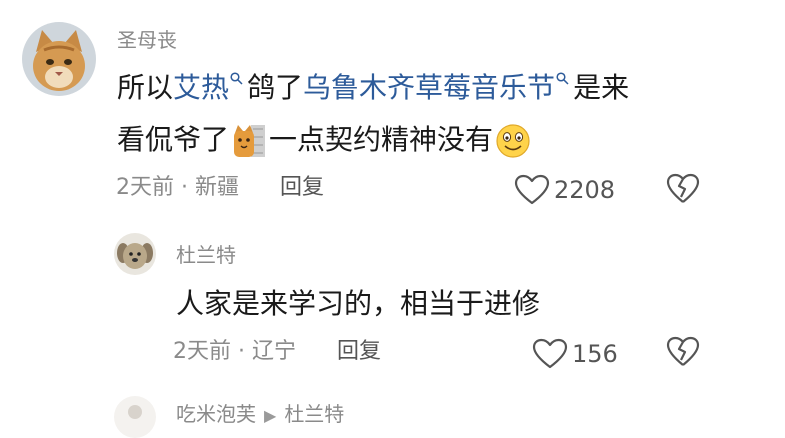 The image size is (785, 438). Describe the element at coordinates (216, 414) in the screenshot. I see `comment-username: 吃米泡芙` at that location.